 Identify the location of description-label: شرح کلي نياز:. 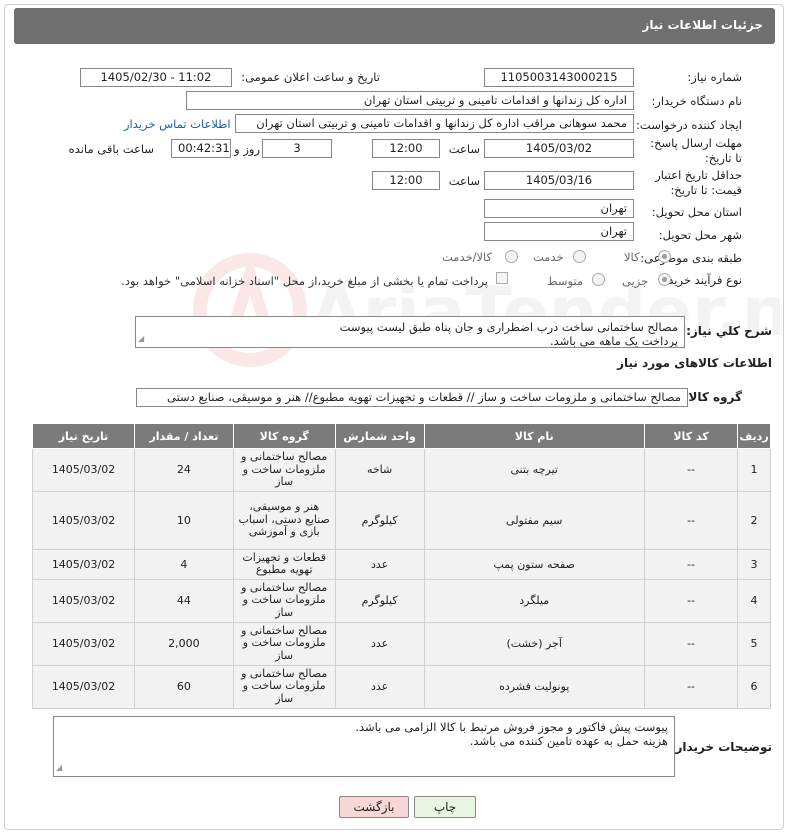
(729, 331).